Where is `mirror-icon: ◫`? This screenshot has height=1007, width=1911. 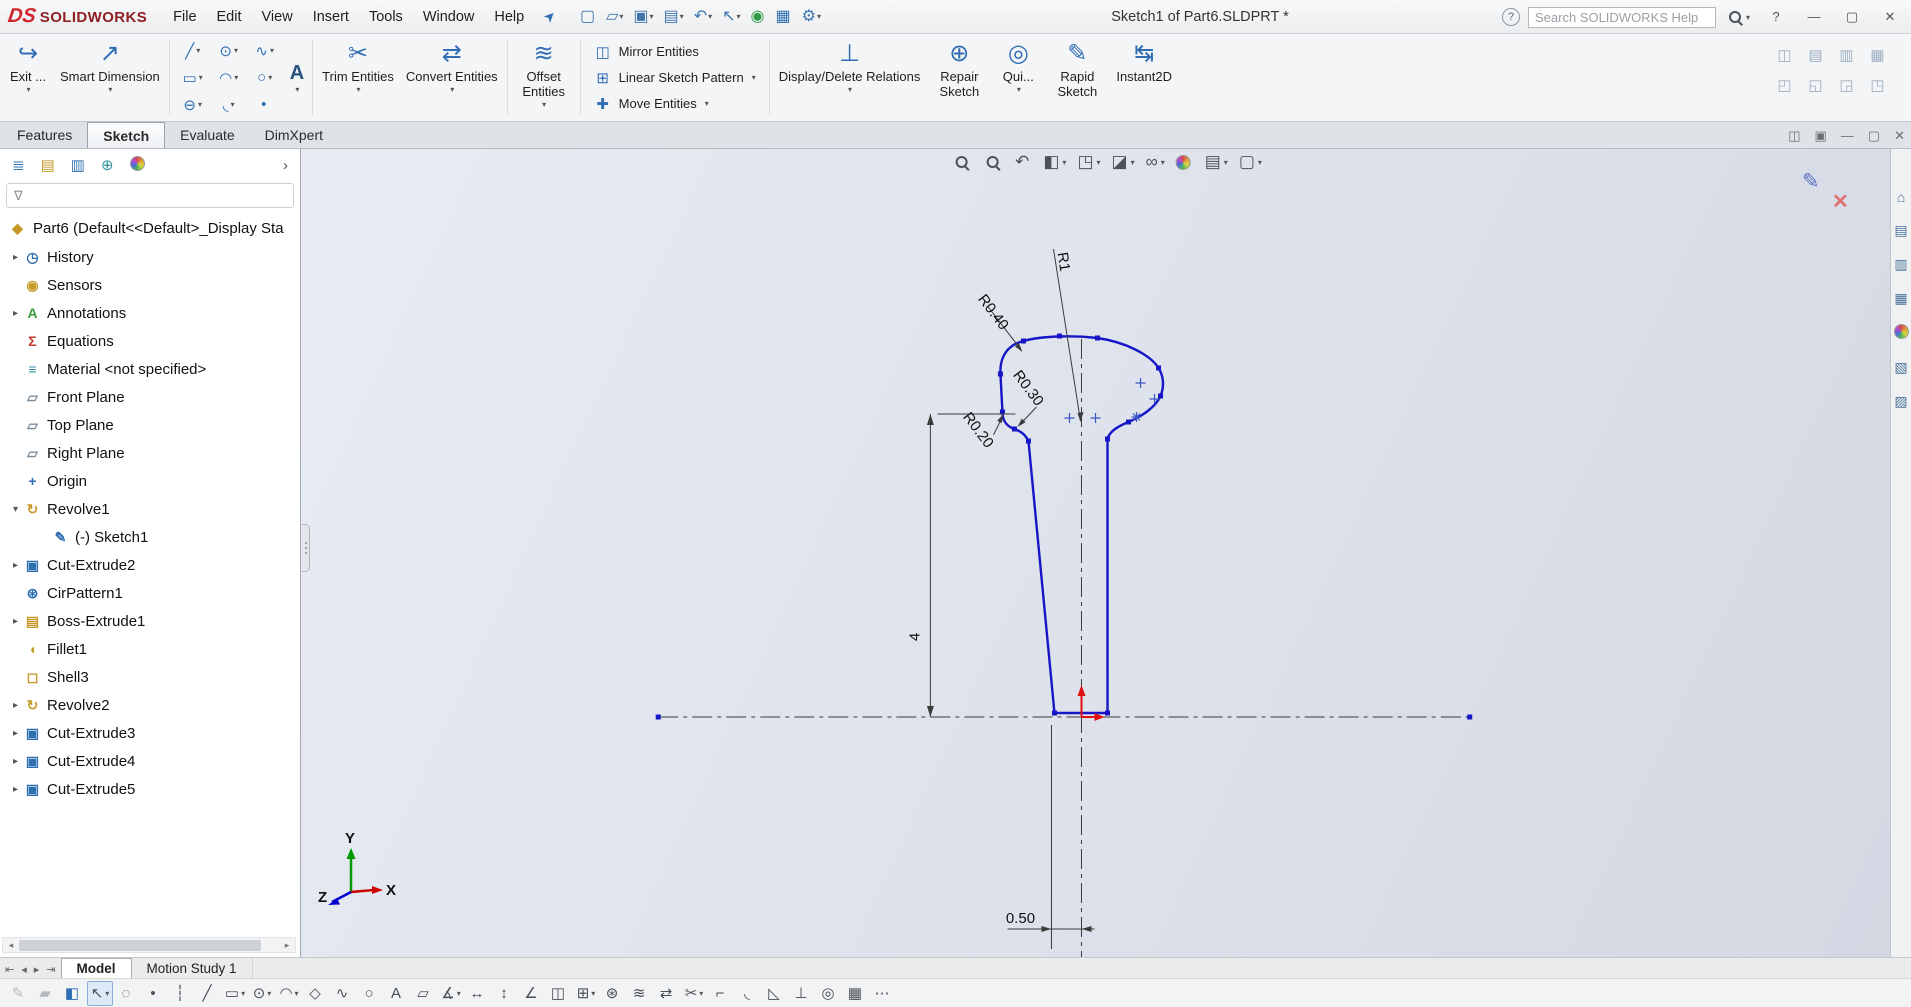 mirror-icon: ◫ is located at coordinates (559, 993).